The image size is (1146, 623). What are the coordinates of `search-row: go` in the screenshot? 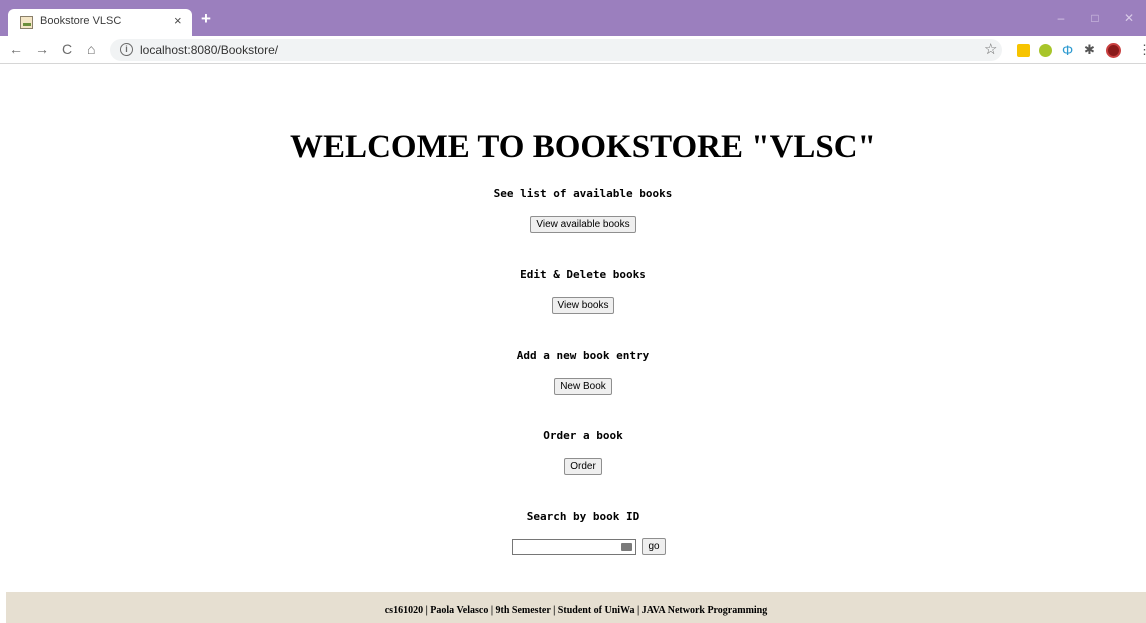 It's located at (589, 546).